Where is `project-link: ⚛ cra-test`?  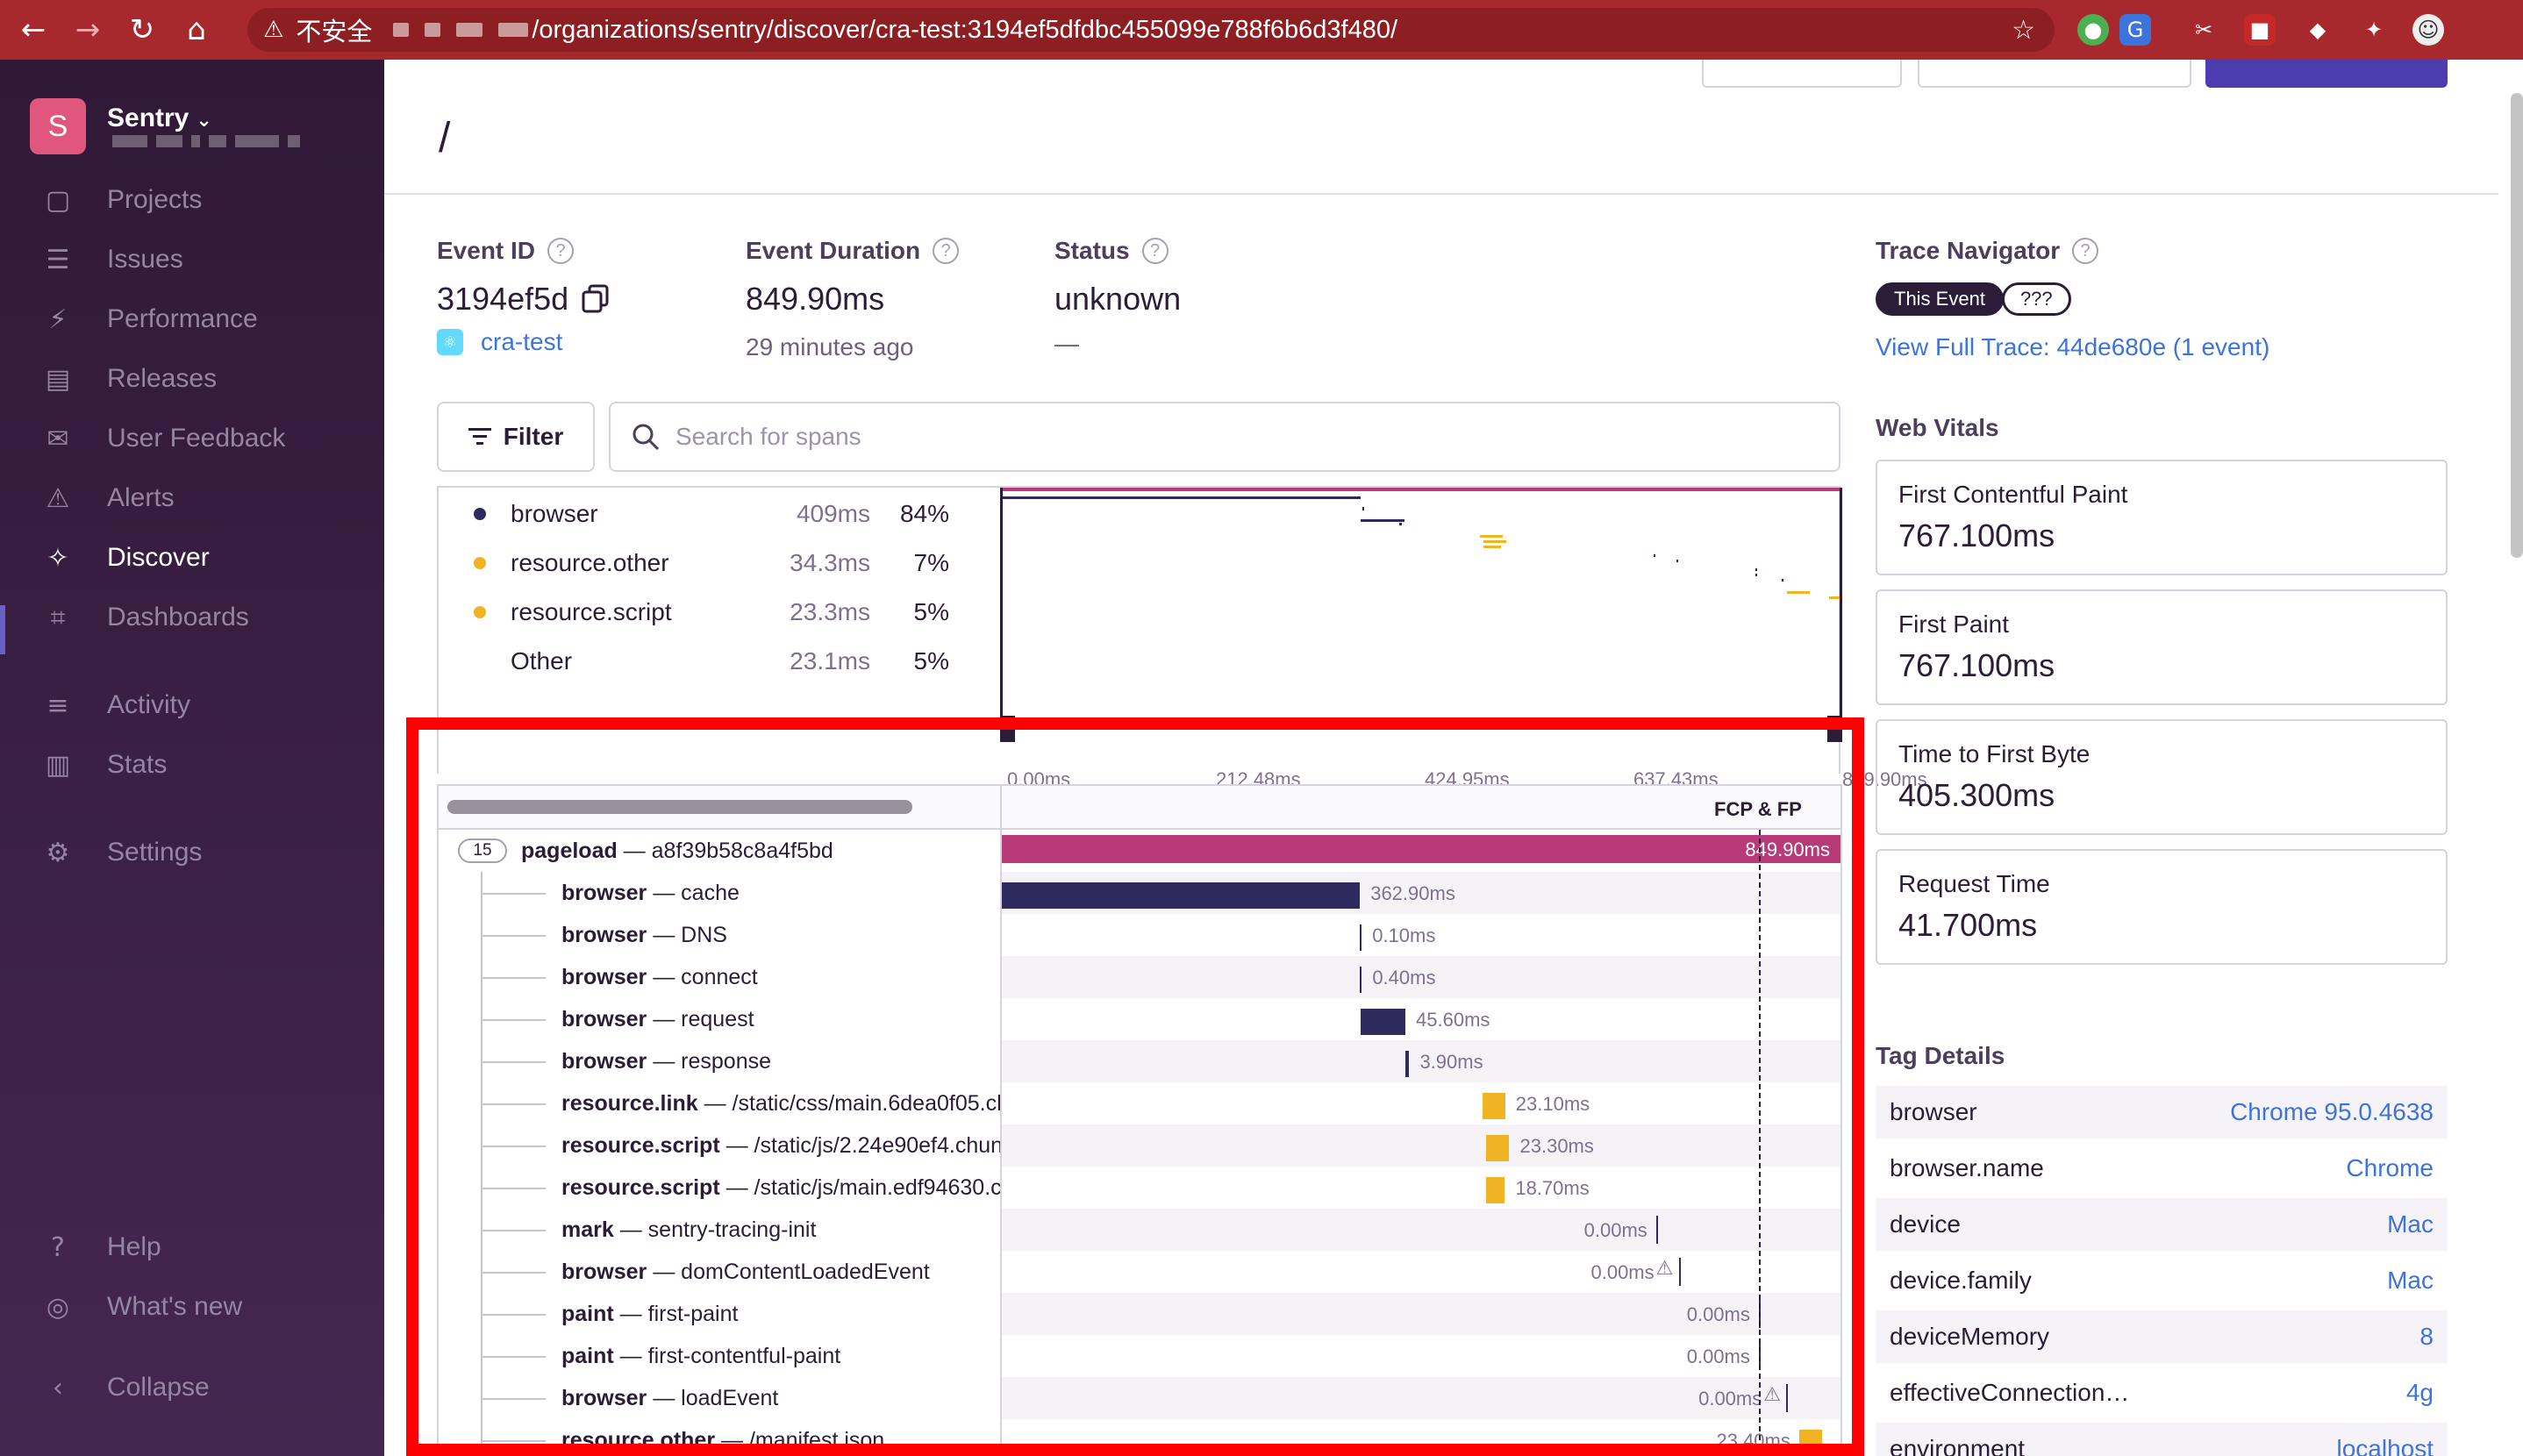 project-link: ⚛ cra-test is located at coordinates (499, 342).